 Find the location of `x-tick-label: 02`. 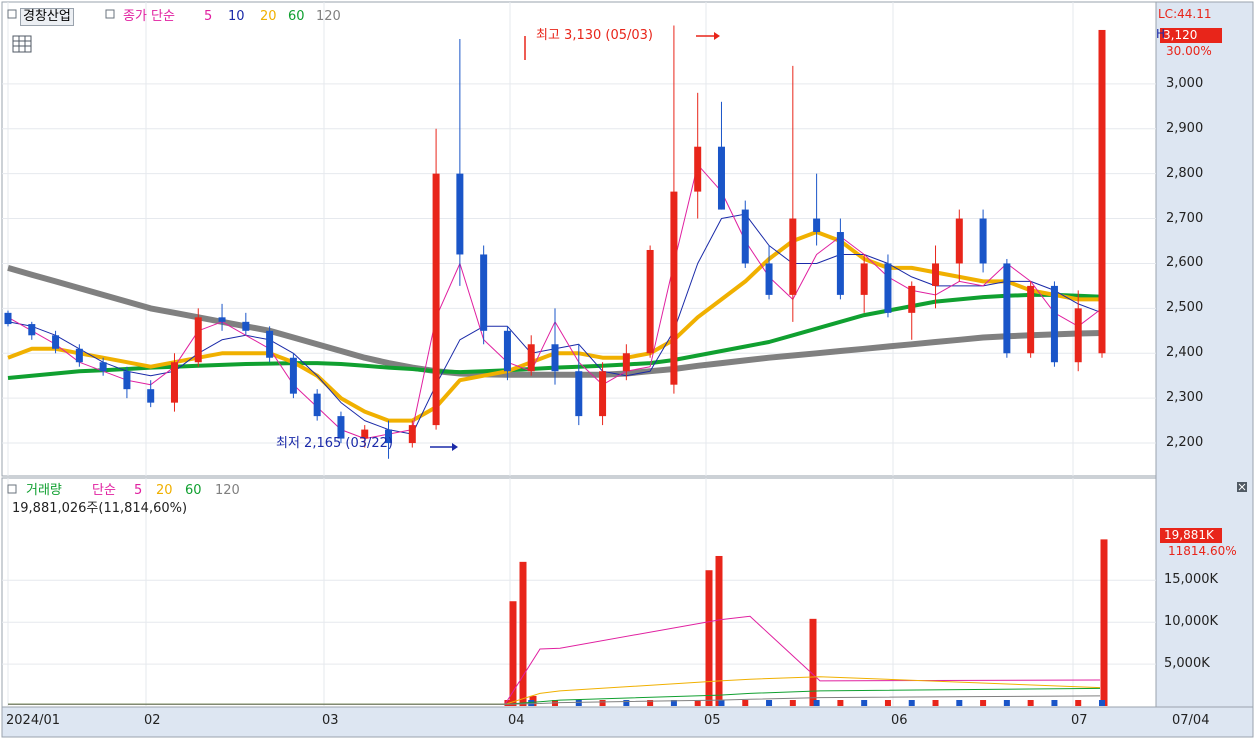

x-tick-label: 02 is located at coordinates (152, 720).